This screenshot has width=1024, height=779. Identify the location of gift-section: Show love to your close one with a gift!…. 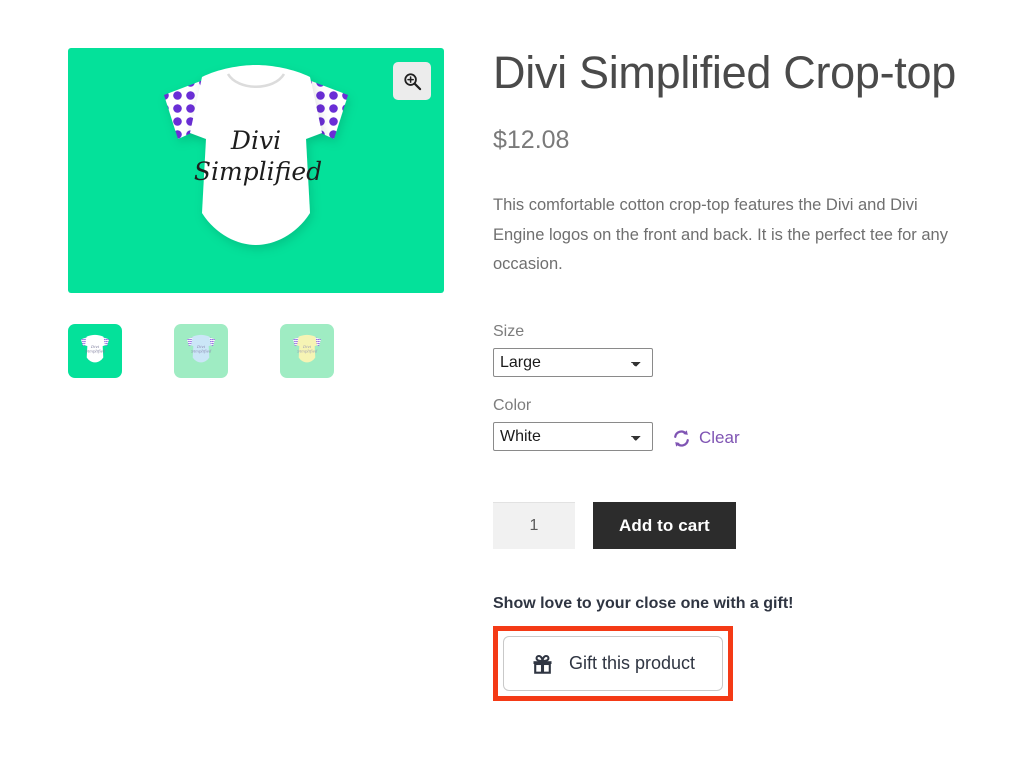
(728, 648).